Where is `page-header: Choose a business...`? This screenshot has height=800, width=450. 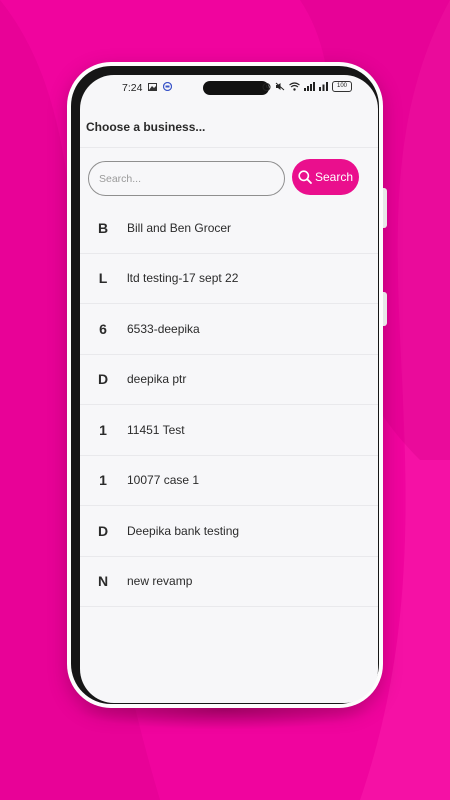 page-header: Choose a business... is located at coordinates (229, 129).